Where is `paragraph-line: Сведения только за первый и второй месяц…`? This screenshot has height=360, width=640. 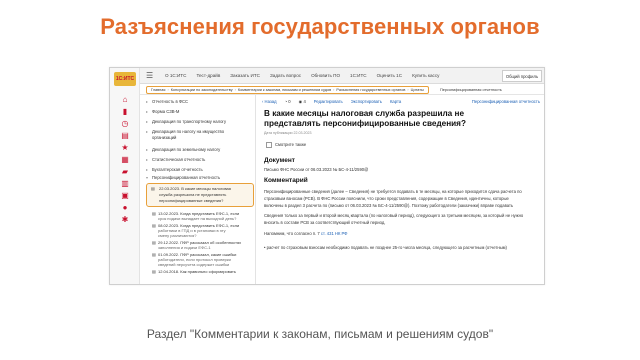 paragraph-line: Сведения только за первый и второй месяц… is located at coordinates (394, 215).